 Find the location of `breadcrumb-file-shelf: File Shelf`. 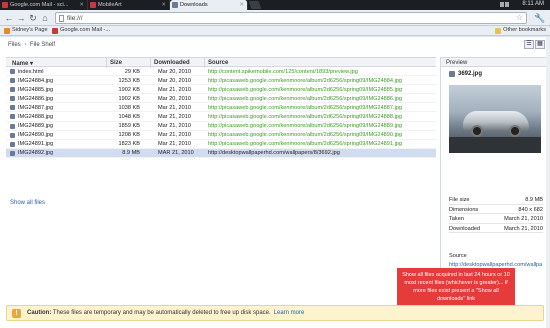

breadcrumb-file-shelf: File Shelf is located at coordinates (43, 45).